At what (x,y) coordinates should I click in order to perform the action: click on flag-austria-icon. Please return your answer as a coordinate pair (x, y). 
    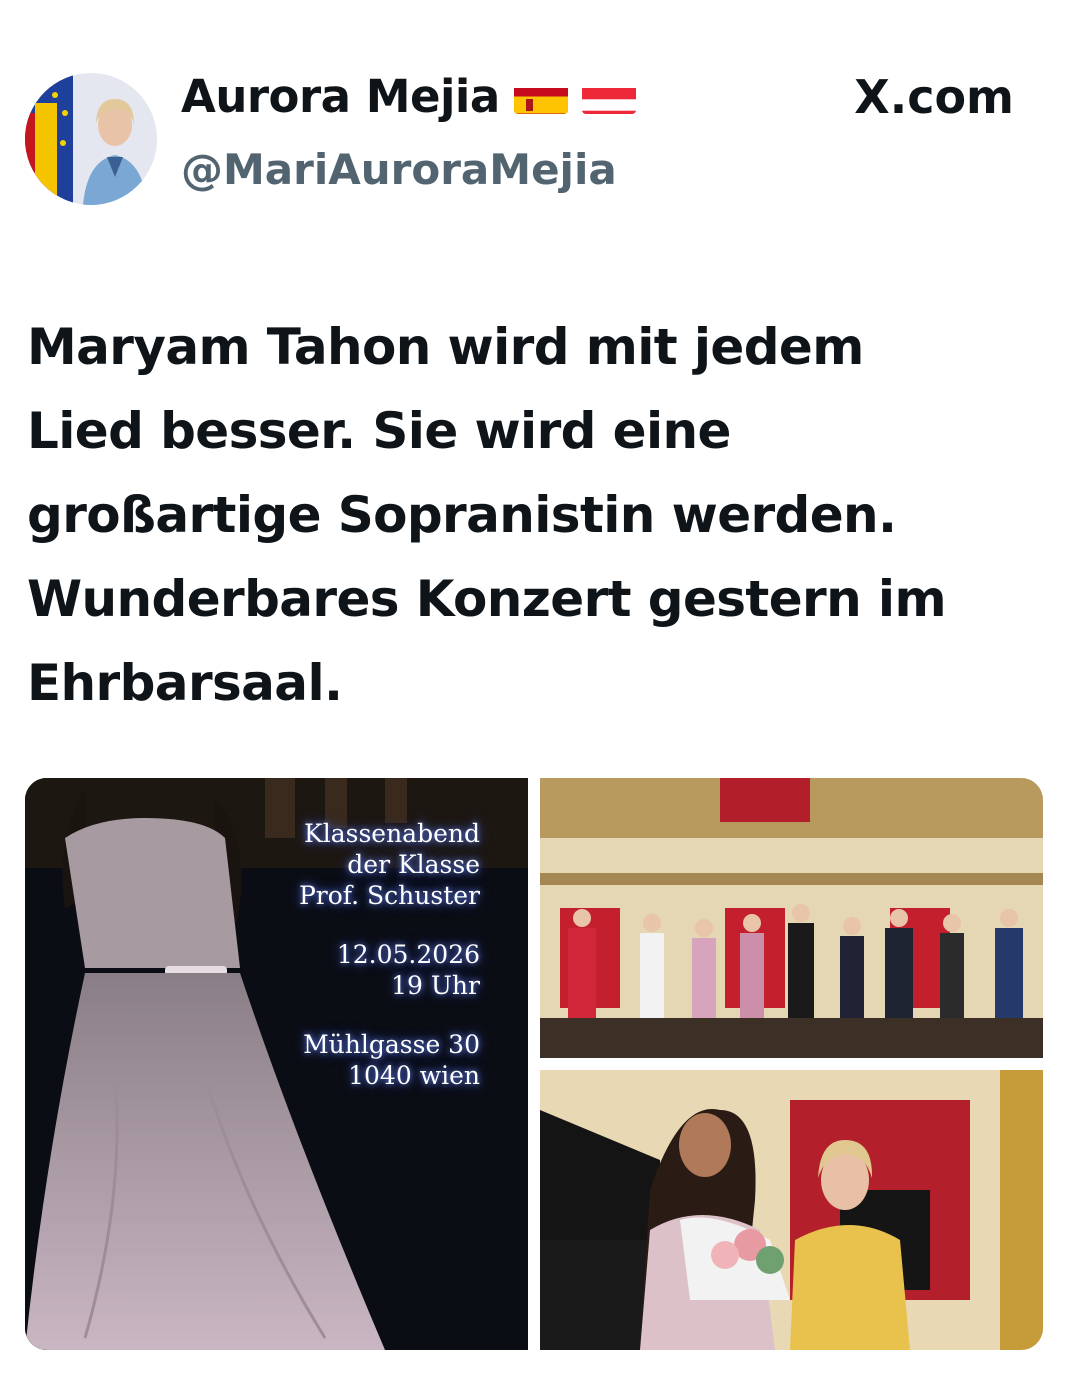
    Looking at the image, I should click on (608, 97).